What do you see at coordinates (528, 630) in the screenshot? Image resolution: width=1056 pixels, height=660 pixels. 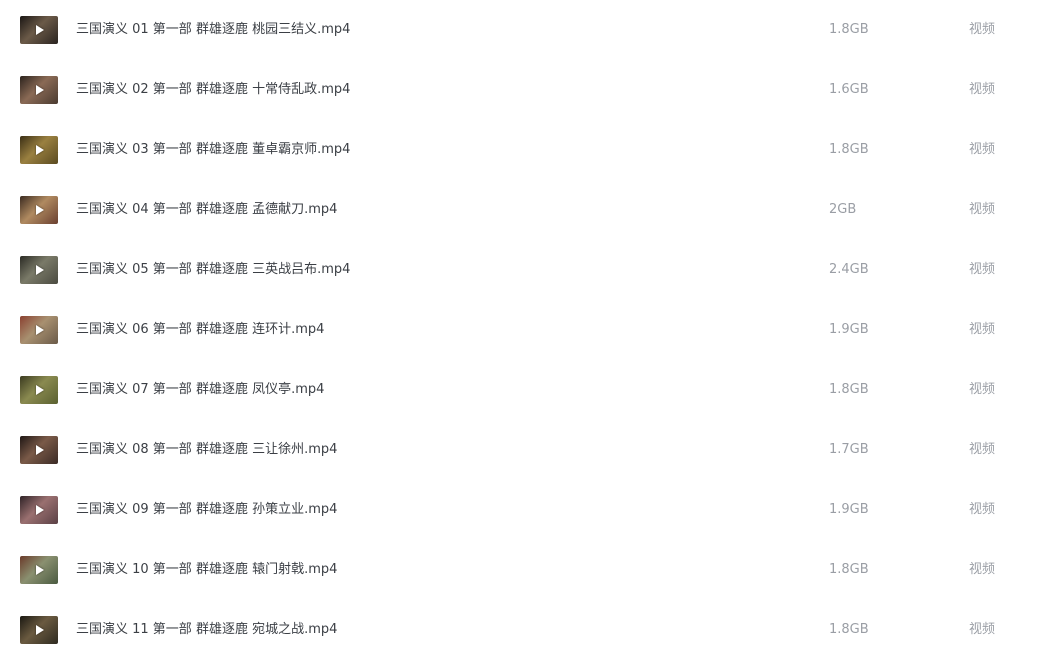 I see `file-row: 三国演义 11 第一部 群雄逐鹿 宛城之战.mp4 1.8GB 视频` at bounding box center [528, 630].